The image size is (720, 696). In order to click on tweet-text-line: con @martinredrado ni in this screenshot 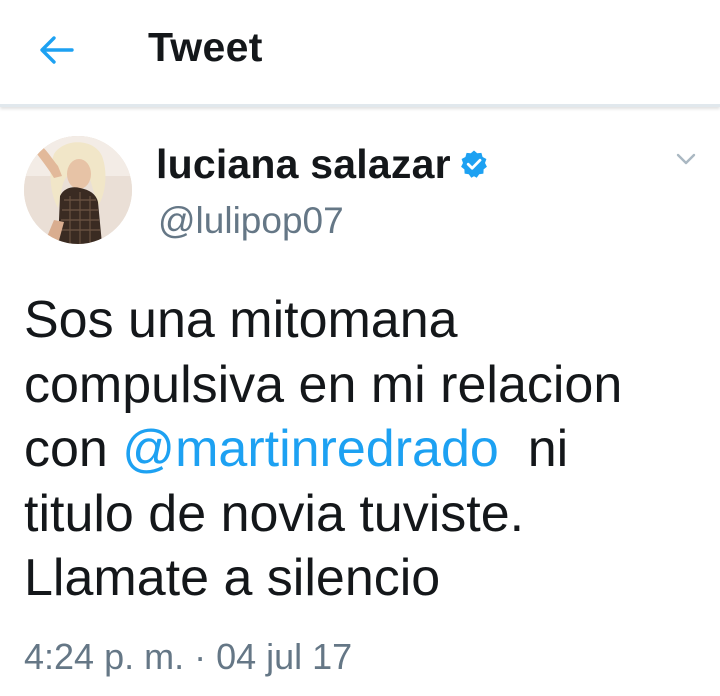, I will do `click(369, 449)`.